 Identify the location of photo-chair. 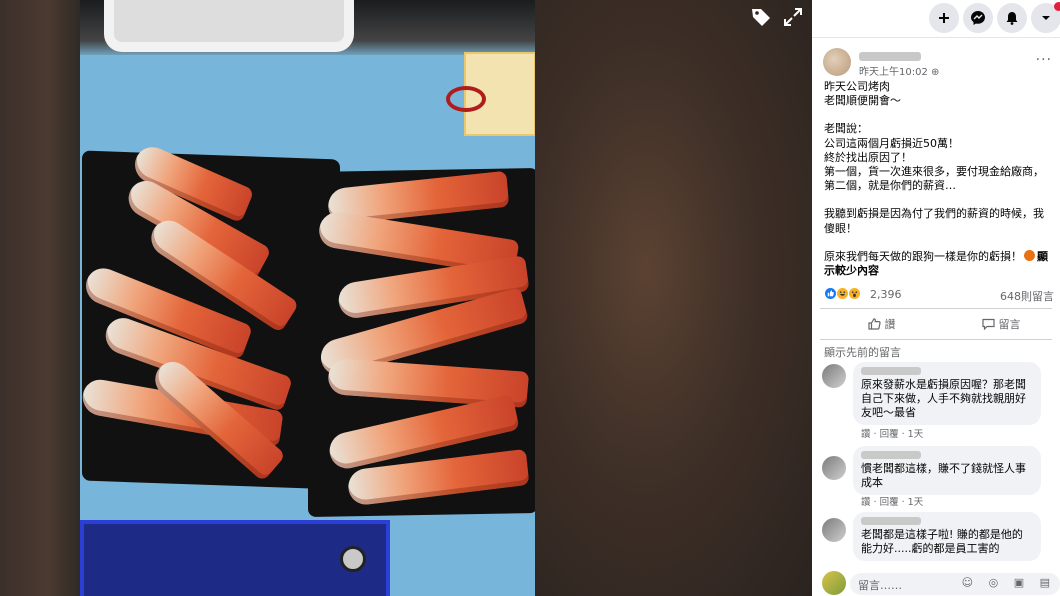
(229, 26).